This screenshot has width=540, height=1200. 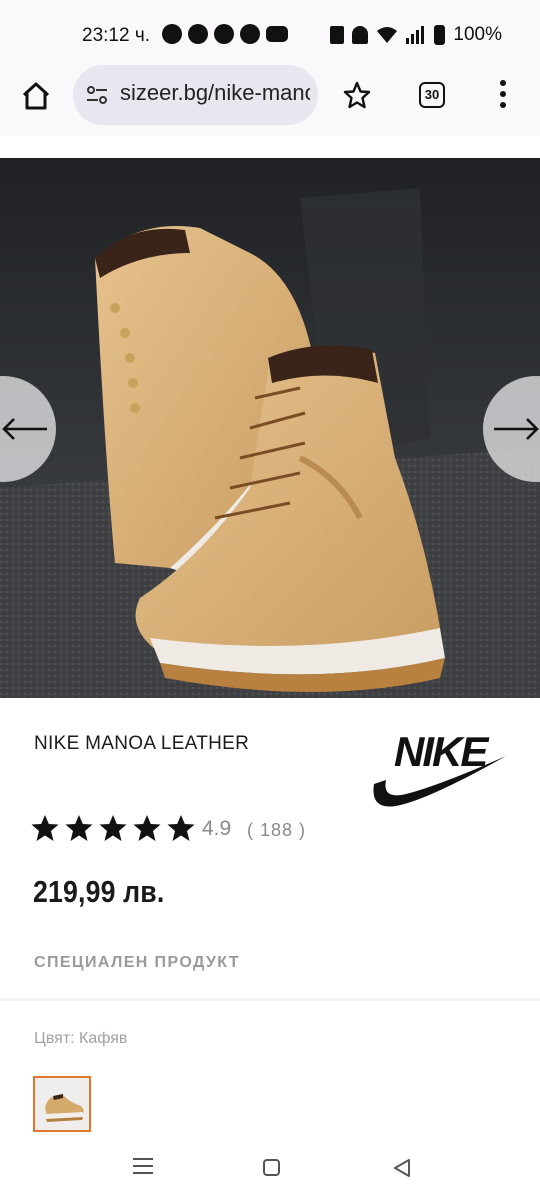 I want to click on address-bar: sizeer.bg/nike-manoa, so click(x=195, y=95).